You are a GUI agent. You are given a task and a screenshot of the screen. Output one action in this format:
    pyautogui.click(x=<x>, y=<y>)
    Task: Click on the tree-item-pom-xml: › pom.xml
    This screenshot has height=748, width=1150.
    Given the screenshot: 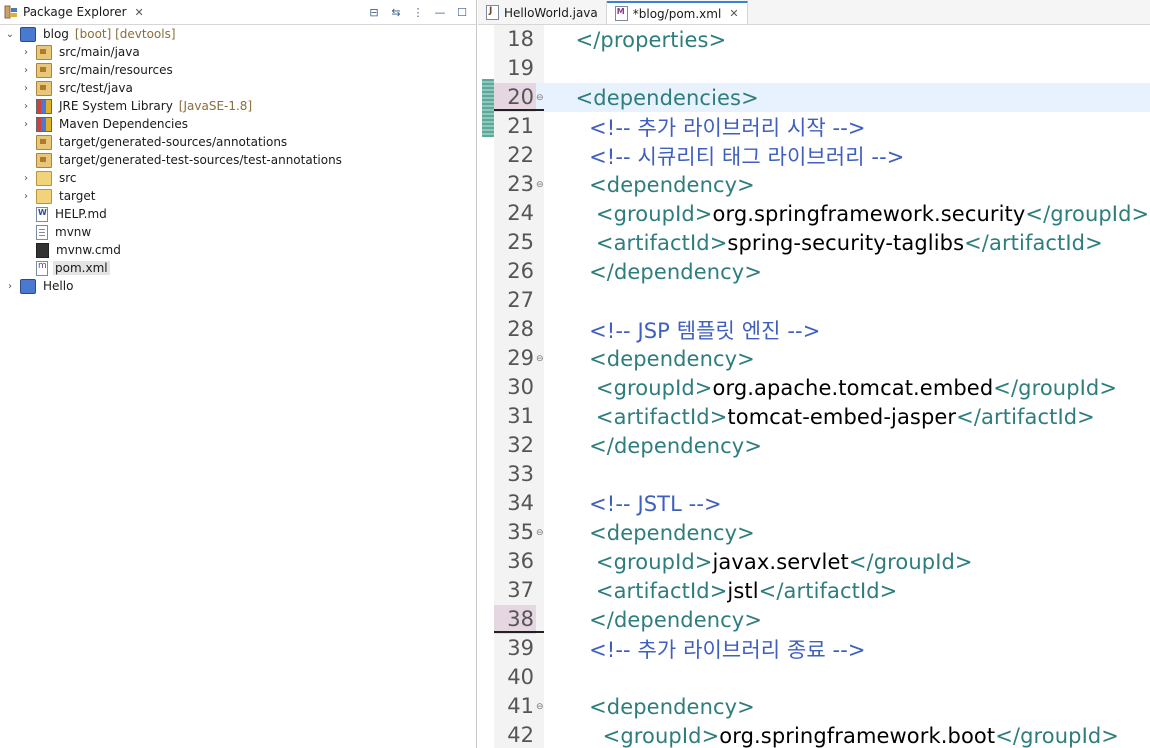 What is the action you would take?
    pyautogui.click(x=238, y=268)
    